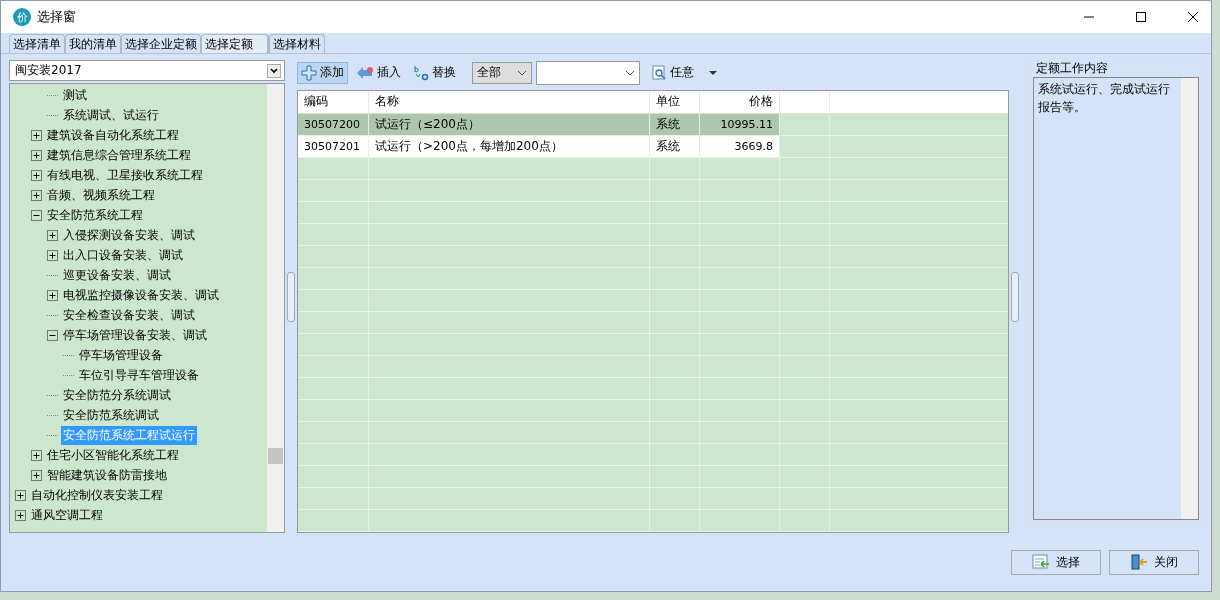 This screenshot has height=600, width=1220. Describe the element at coordinates (740, 101) in the screenshot. I see `column-header: 价格` at that location.